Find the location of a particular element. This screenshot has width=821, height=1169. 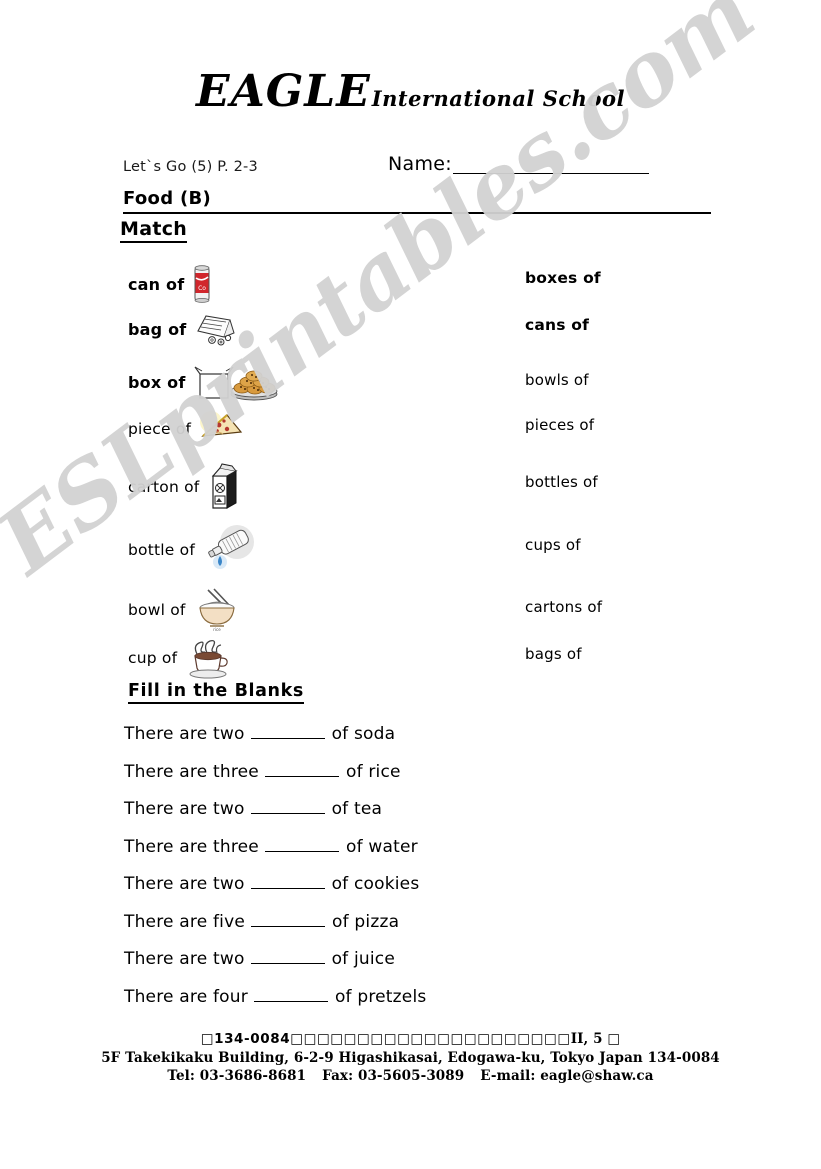

svg-text: Co is located at coordinates (202, 288).